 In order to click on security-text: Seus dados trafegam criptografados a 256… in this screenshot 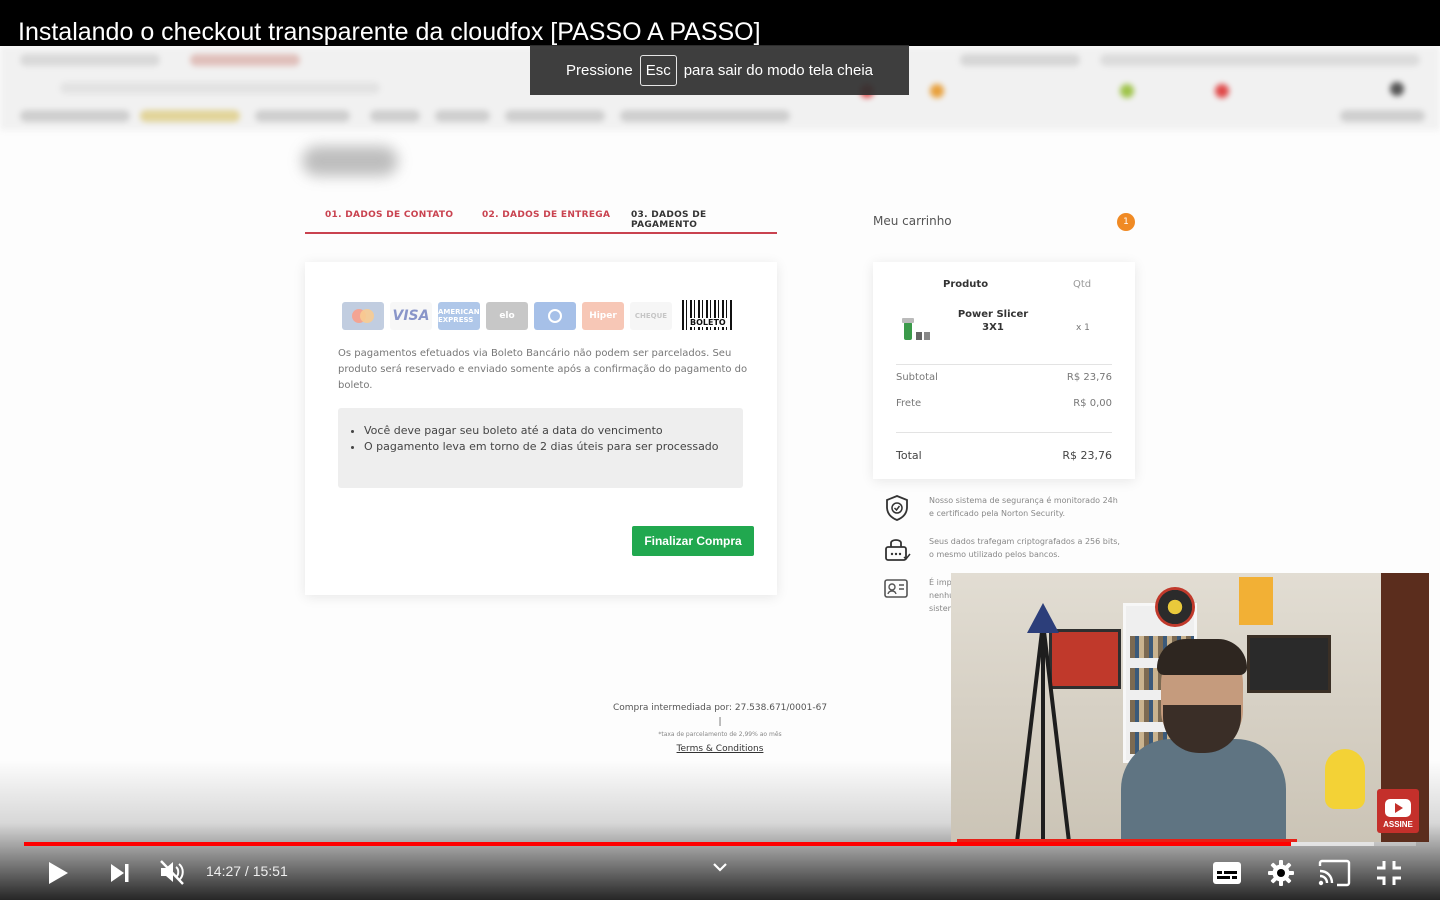, I will do `click(1024, 548)`.